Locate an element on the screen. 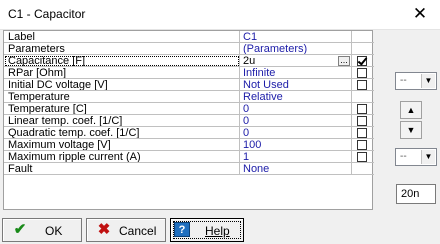  property-row: Temperature [C] 0 is located at coordinates (189, 109).